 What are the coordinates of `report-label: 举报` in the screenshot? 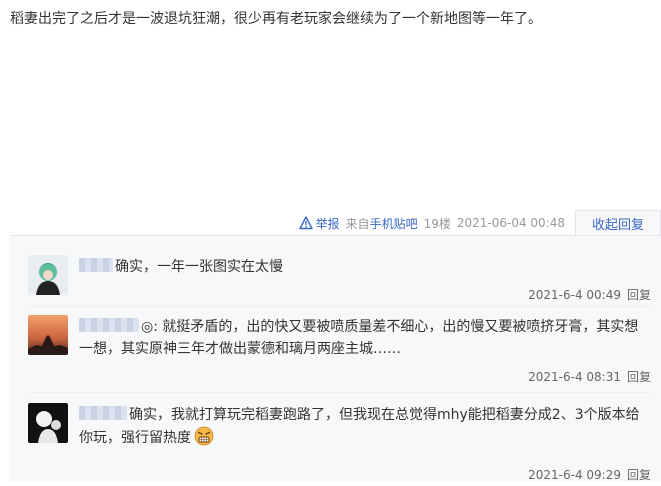 It's located at (327, 223).